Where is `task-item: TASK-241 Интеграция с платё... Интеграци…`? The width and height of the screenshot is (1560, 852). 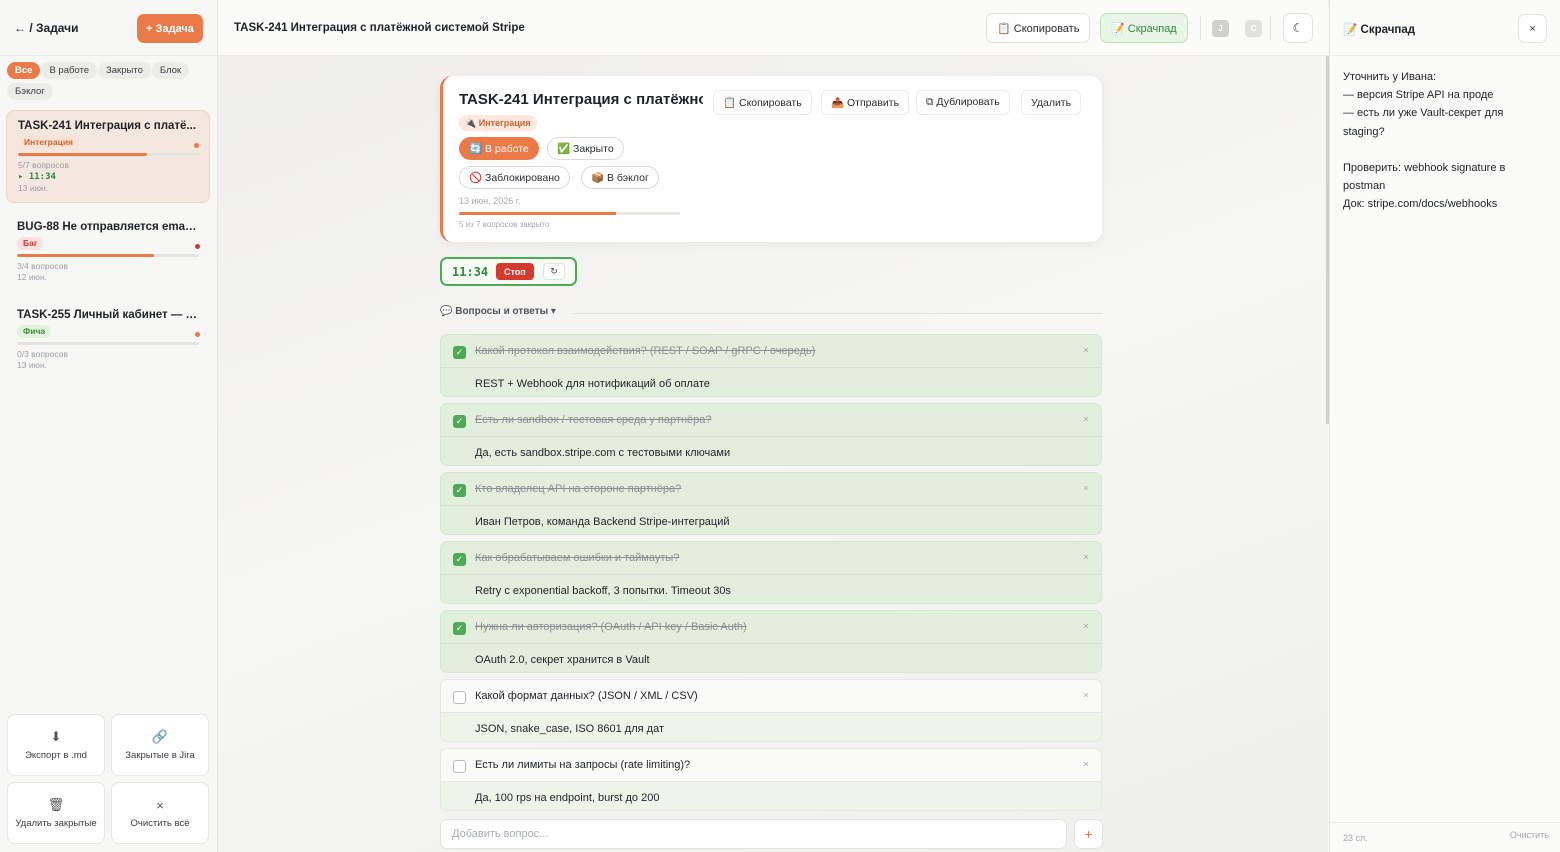
task-item: TASK-241 Интеграция с платё... Интеграци… is located at coordinates (108, 156).